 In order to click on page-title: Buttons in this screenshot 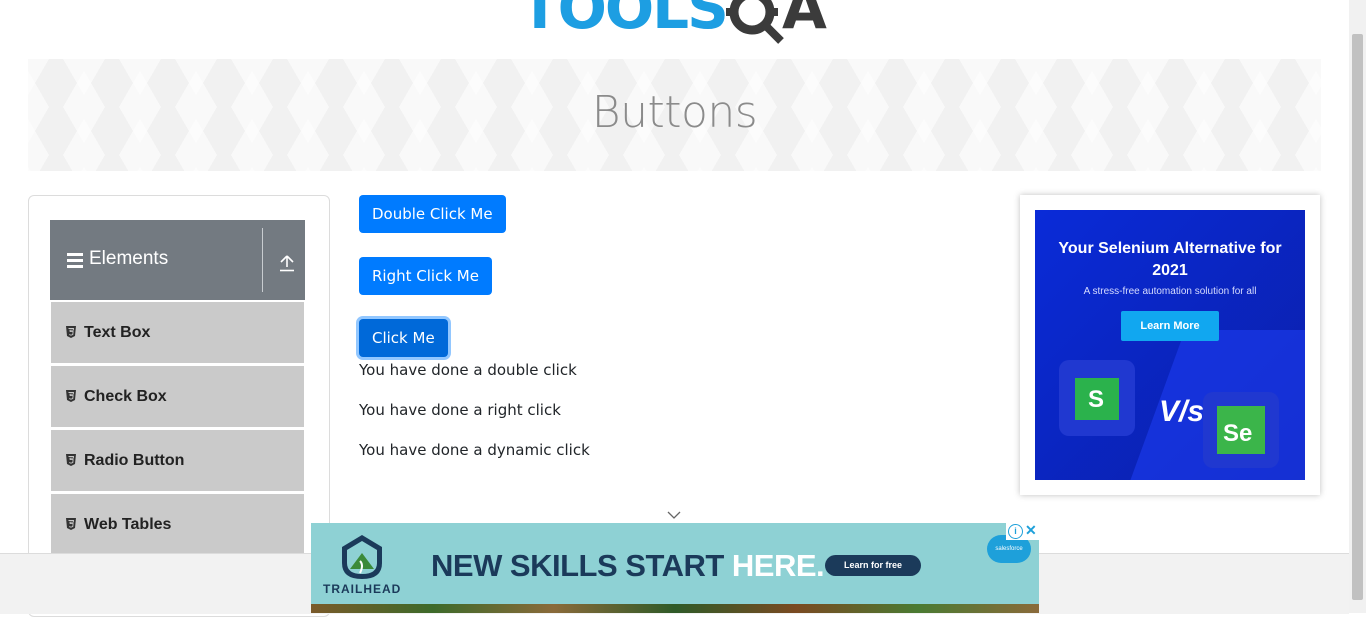, I will do `click(674, 112)`.